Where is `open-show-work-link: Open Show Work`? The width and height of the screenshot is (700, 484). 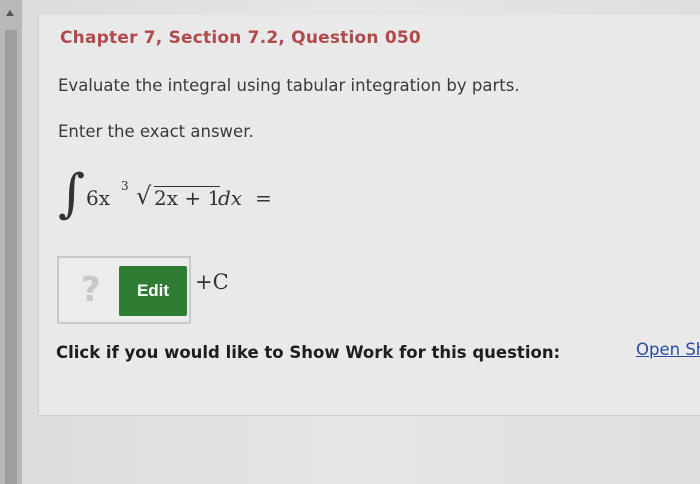
open-show-work-link: Open Show Work is located at coordinates (668, 349).